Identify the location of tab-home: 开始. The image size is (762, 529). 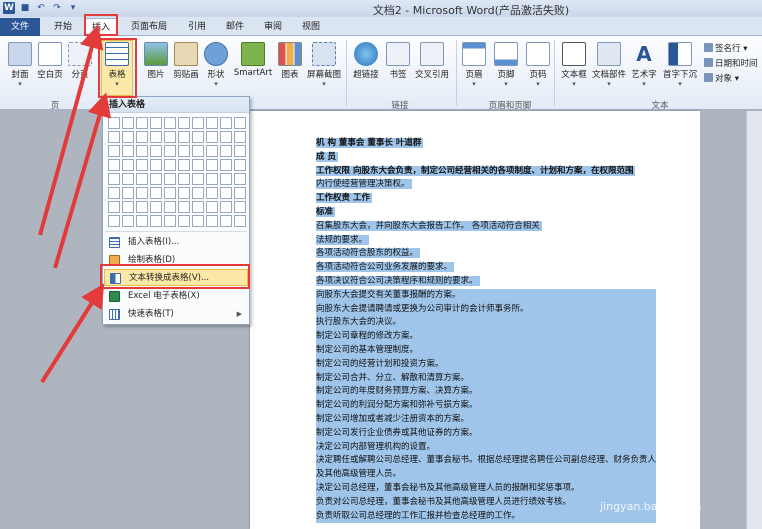
(63, 27).